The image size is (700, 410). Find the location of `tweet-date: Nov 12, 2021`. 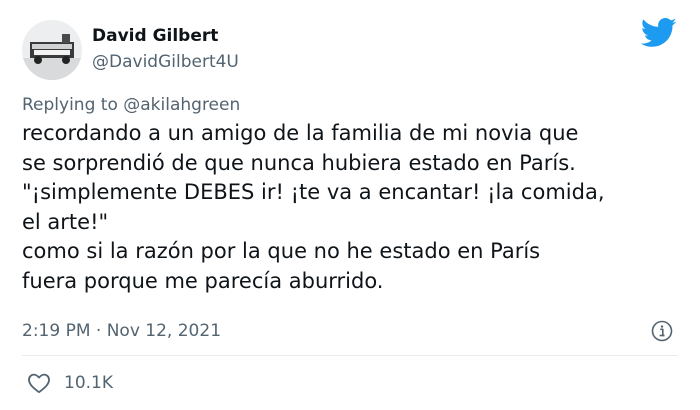

tweet-date: Nov 12, 2021 is located at coordinates (164, 331).